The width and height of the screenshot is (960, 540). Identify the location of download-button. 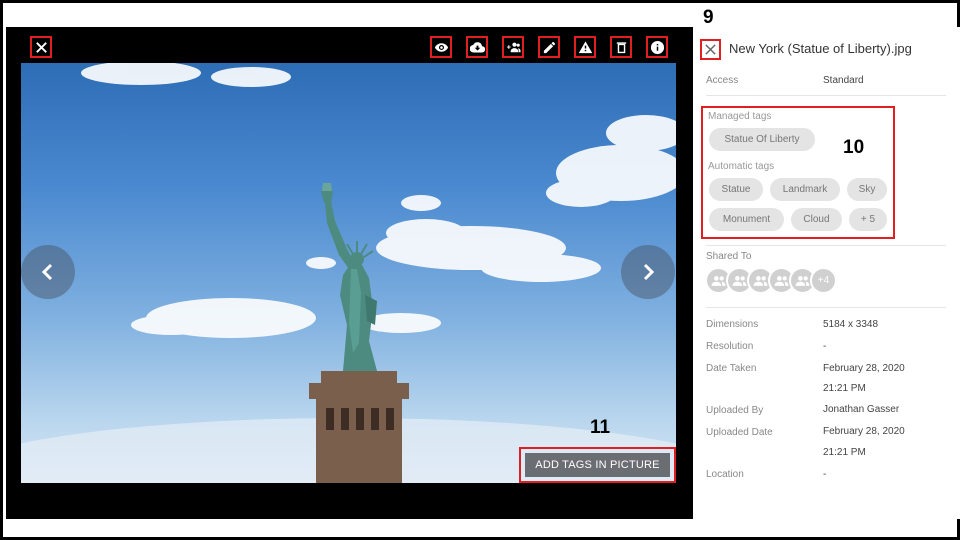
(477, 47).